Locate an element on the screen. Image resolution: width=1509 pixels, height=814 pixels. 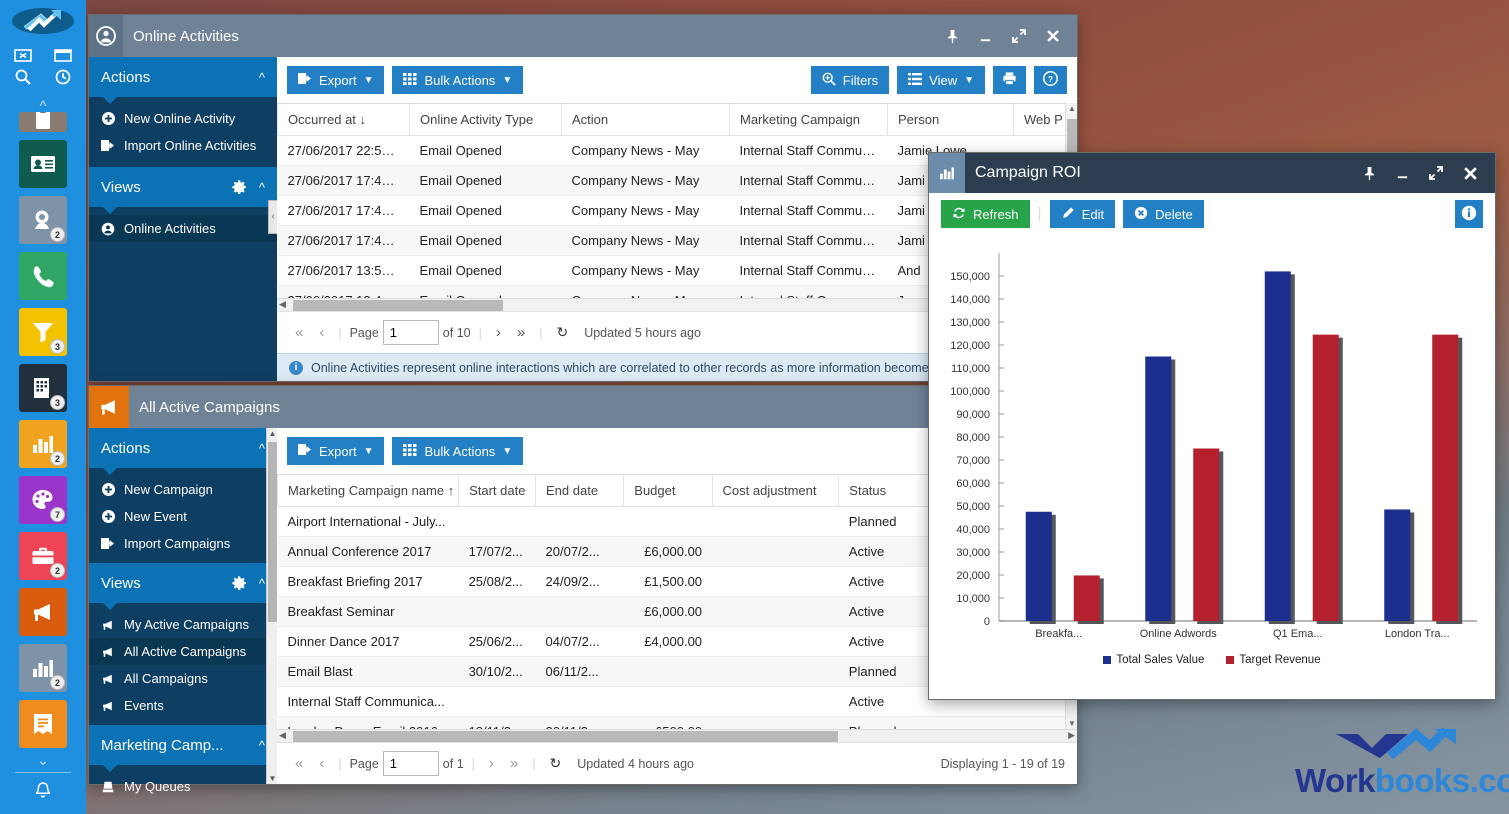
sidebar-item-campaigns-app is located at coordinates (43, 612).